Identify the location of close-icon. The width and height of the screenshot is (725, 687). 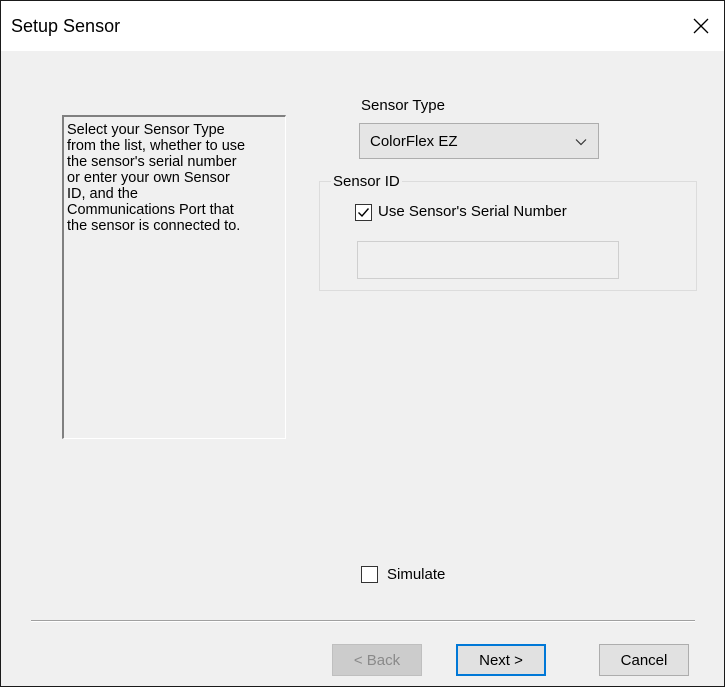
(701, 26).